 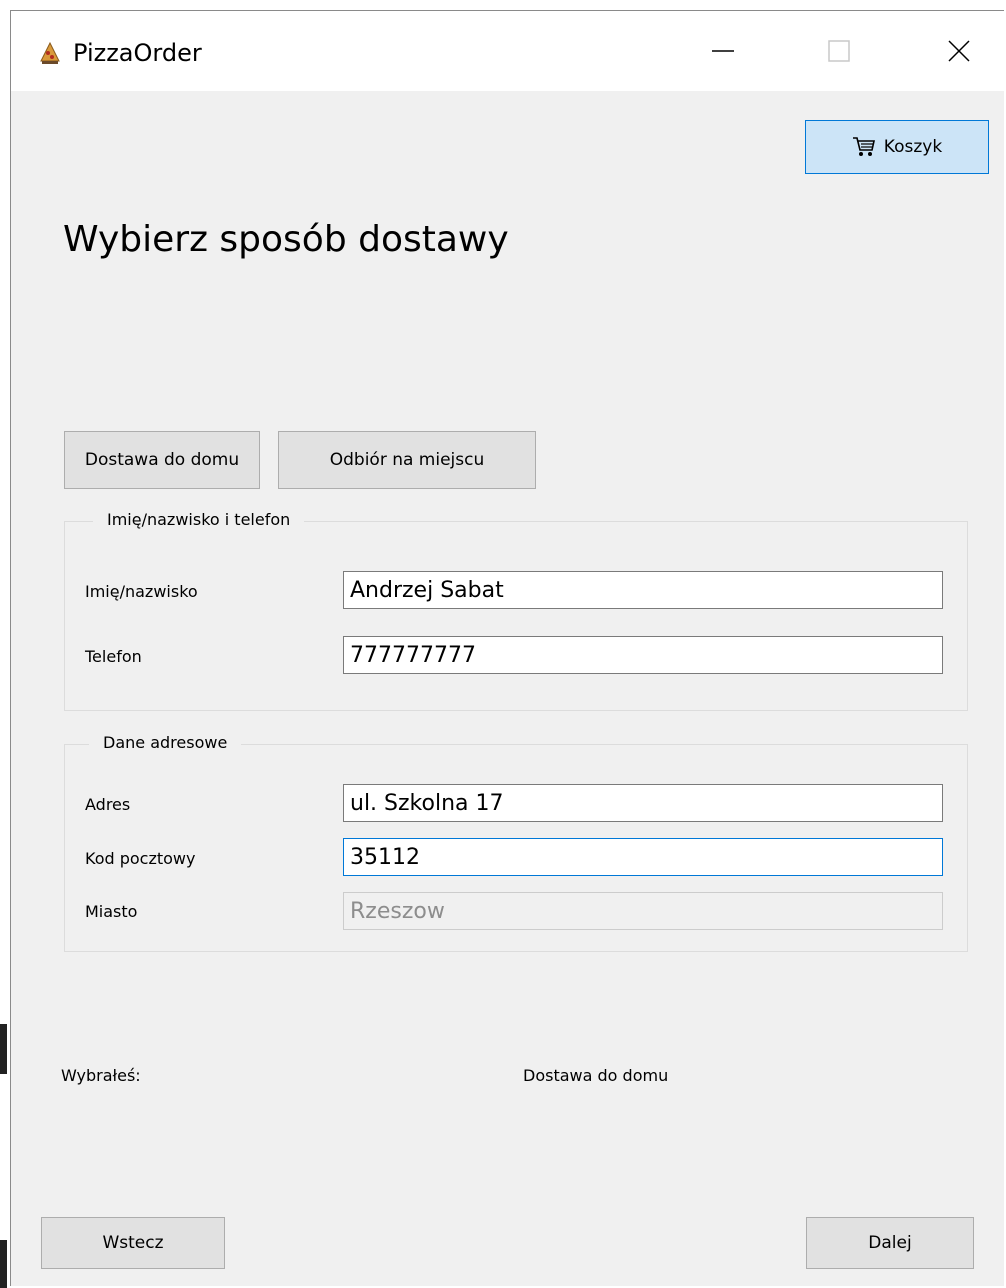 I want to click on next-button: Dalej, so click(x=890, y=1243).